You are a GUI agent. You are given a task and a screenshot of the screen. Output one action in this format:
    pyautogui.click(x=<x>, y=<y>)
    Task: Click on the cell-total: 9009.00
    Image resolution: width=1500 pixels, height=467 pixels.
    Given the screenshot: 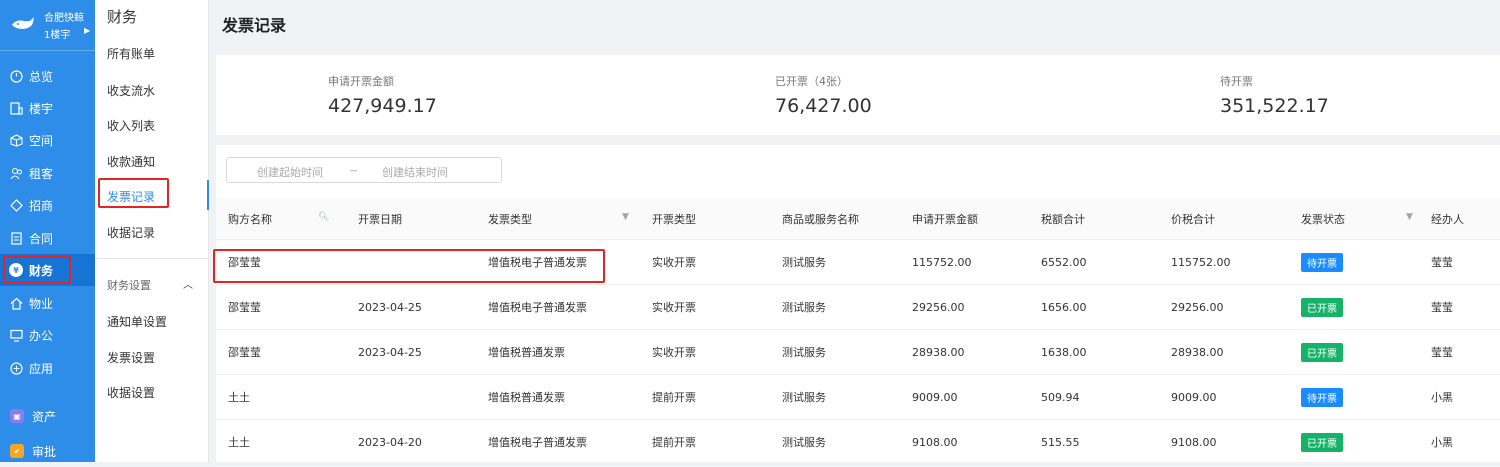 What is the action you would take?
    pyautogui.click(x=1194, y=397)
    